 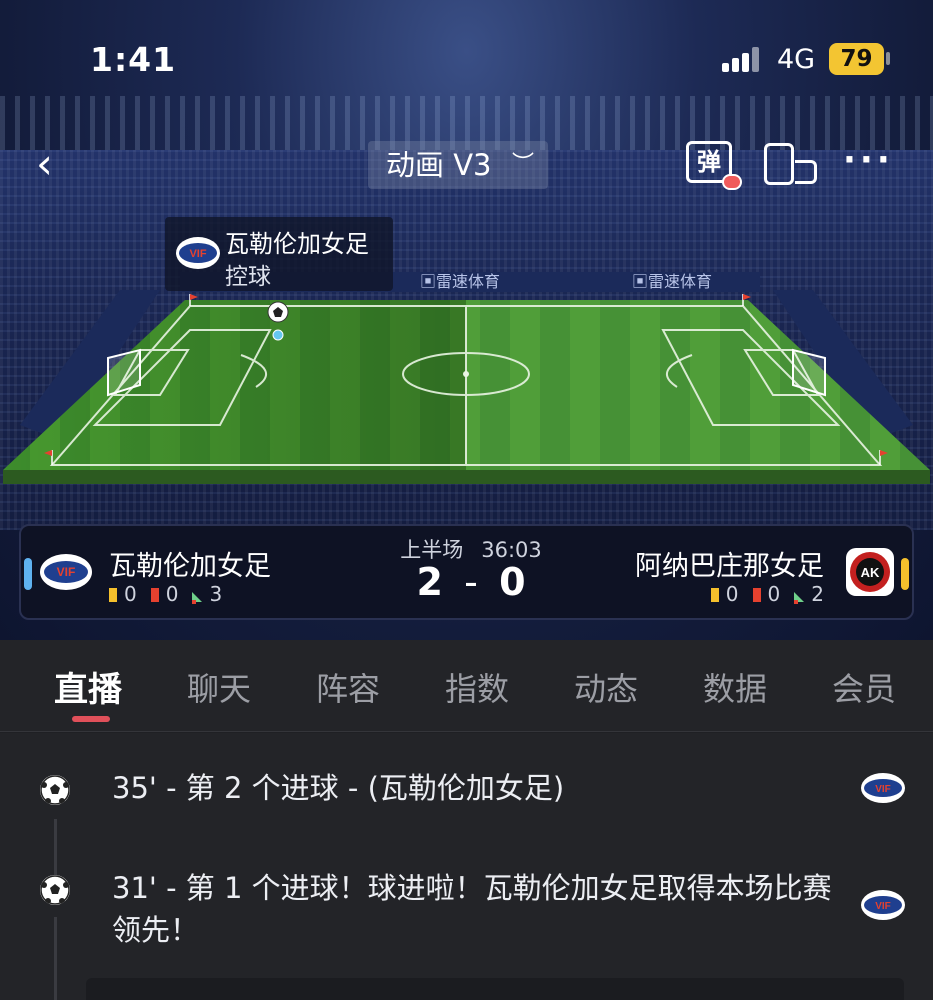 I want to click on ball-position-marker, so click(x=278, y=335).